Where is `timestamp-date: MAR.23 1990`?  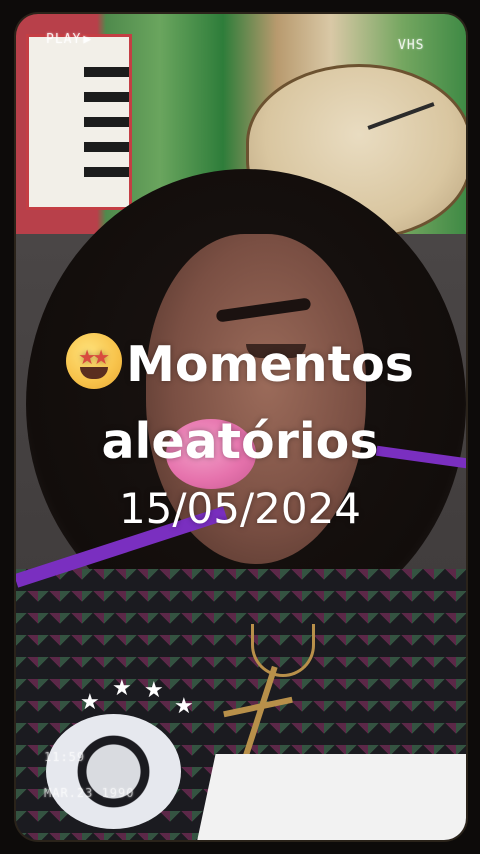
timestamp-date: MAR.23 1990 is located at coordinates (89, 793).